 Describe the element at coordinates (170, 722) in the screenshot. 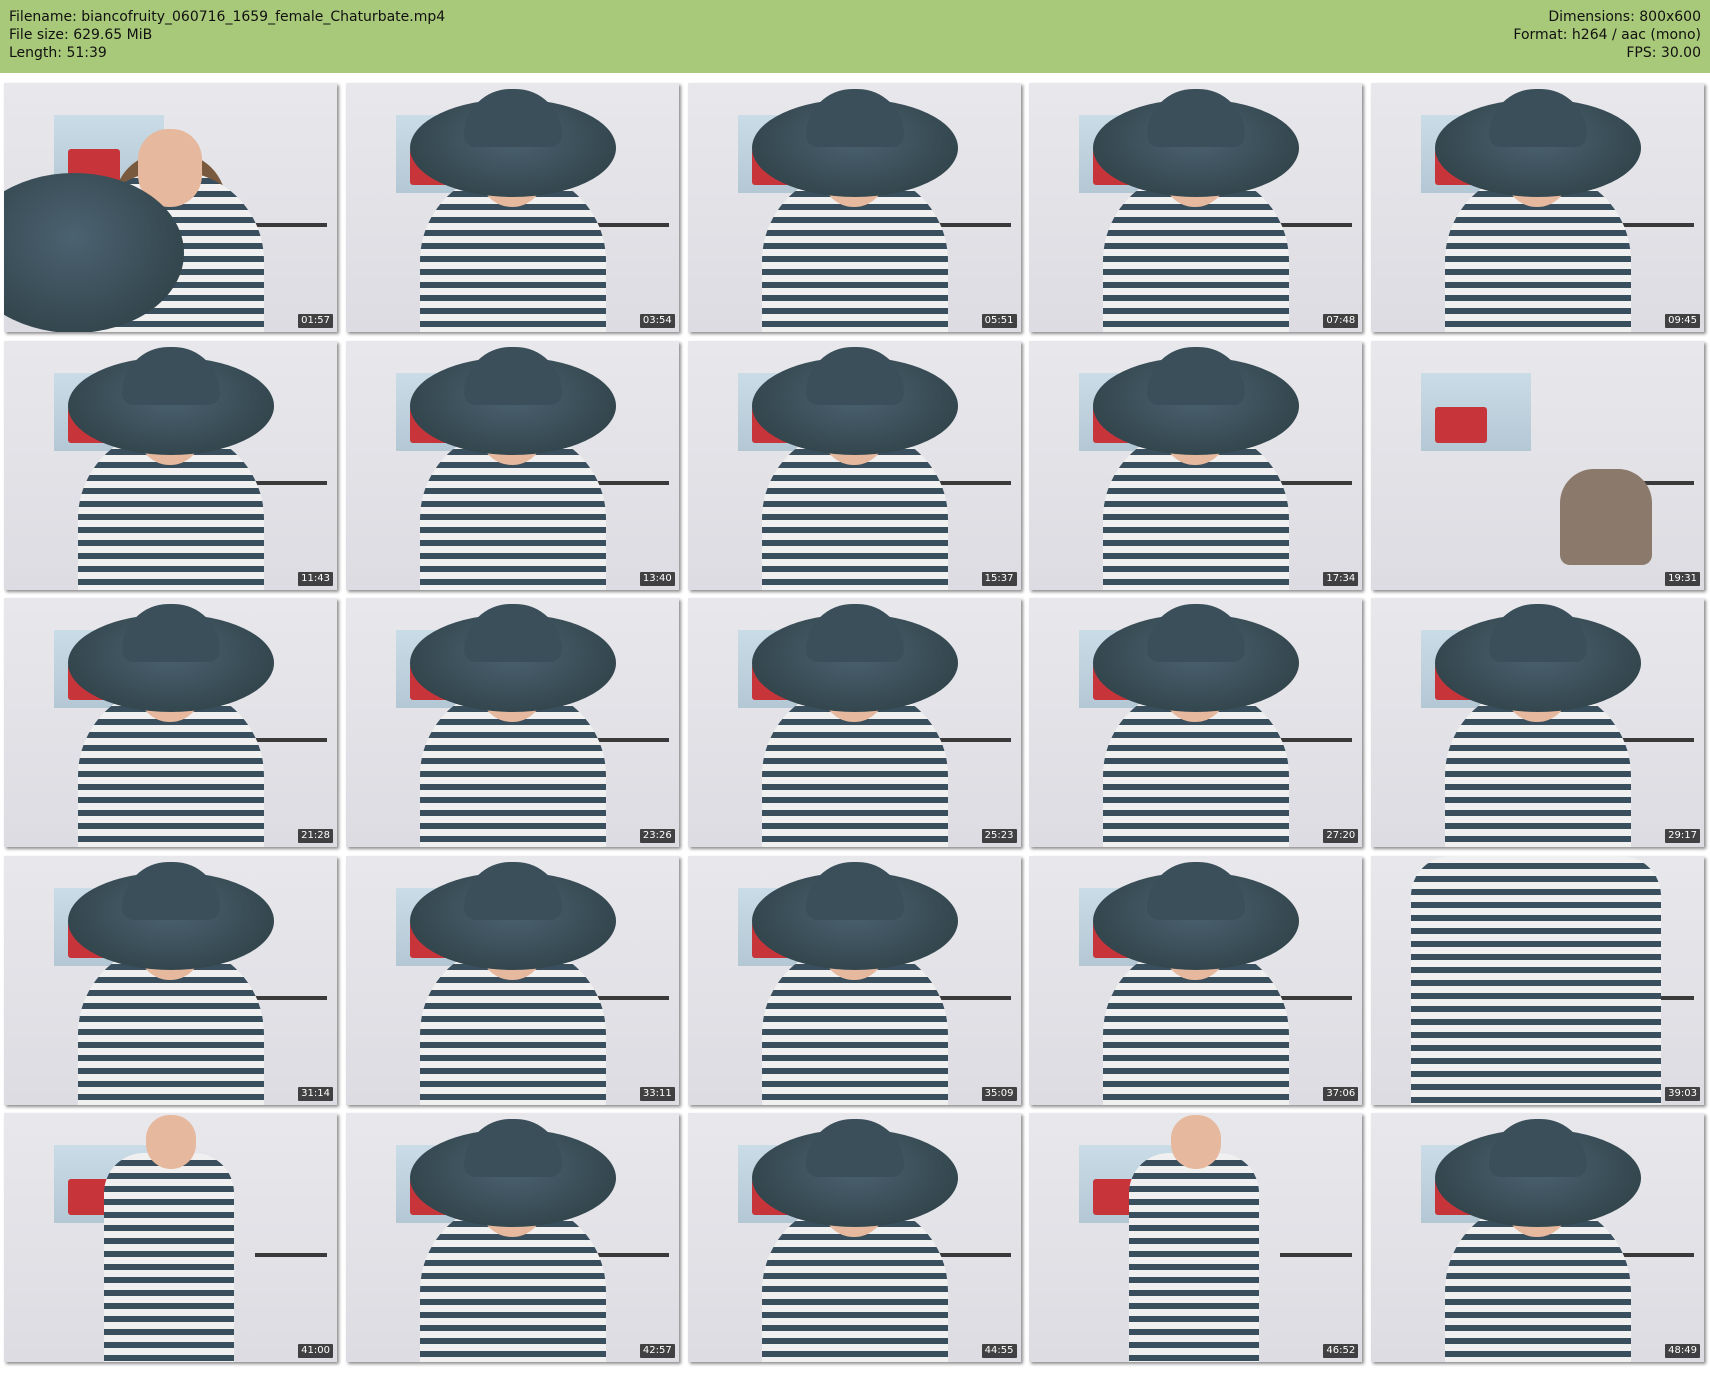

I see `video-thumbnail: 21:28` at that location.